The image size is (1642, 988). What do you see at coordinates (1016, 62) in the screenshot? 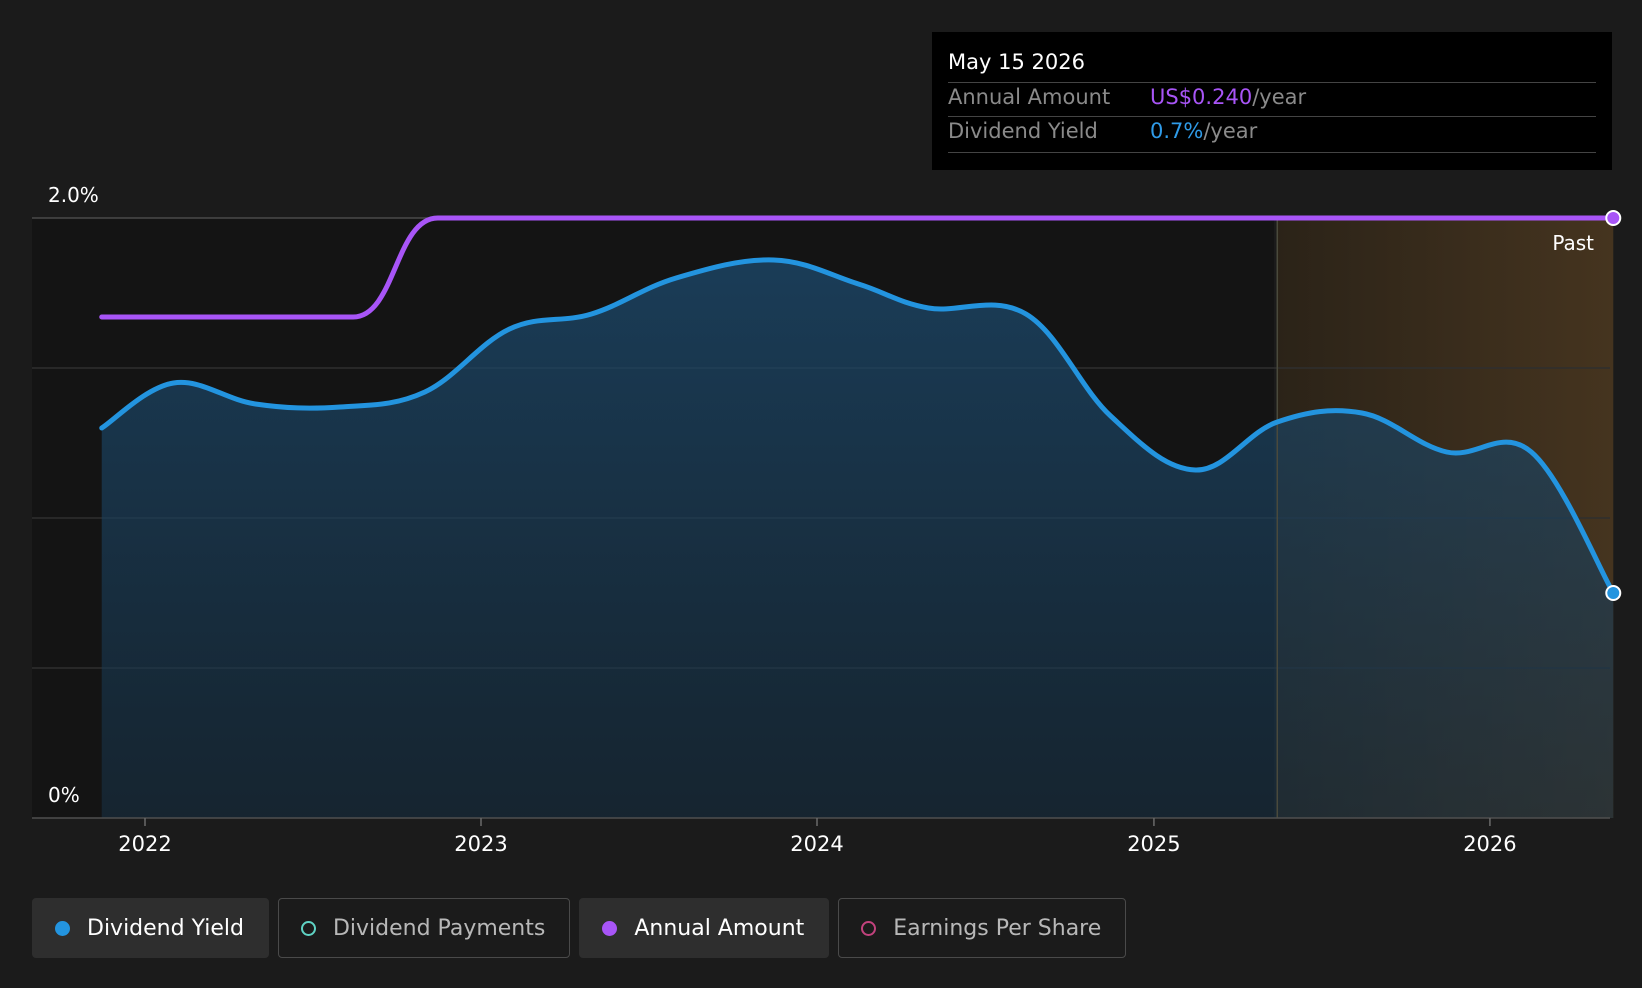
I see `tooltip-date: May 15 2026` at bounding box center [1016, 62].